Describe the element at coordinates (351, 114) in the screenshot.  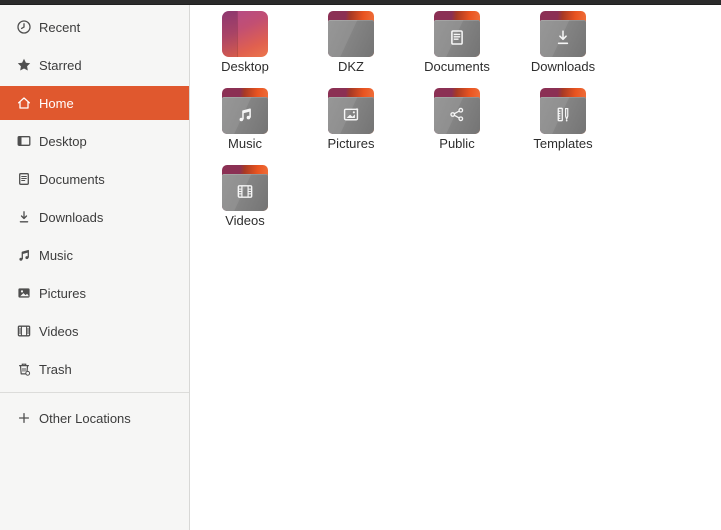
I see `pictures-emblem-icon` at that location.